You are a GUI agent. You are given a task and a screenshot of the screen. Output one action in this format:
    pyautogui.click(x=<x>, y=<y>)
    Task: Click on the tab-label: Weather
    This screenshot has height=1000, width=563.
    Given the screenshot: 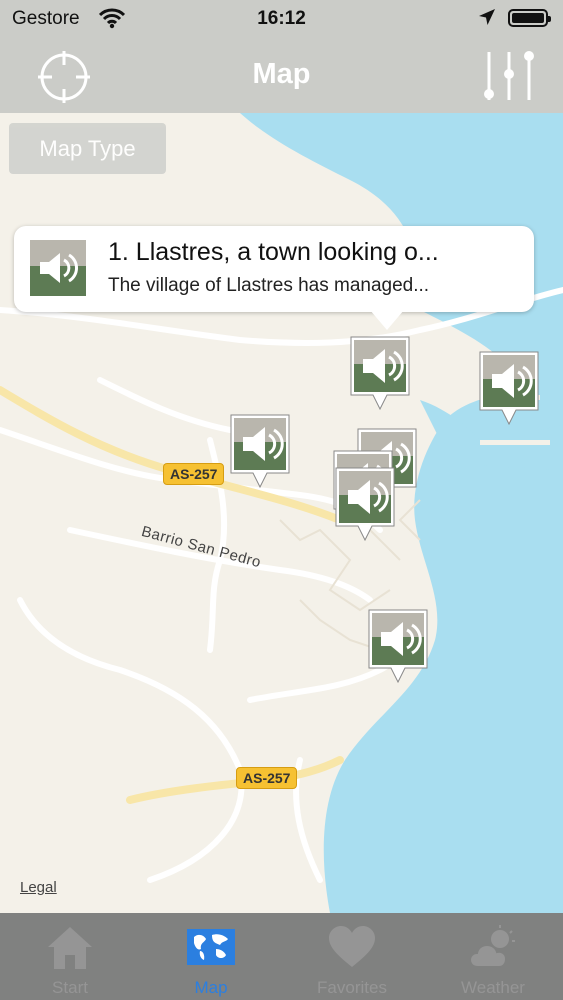 What is the action you would take?
    pyautogui.click(x=493, y=987)
    